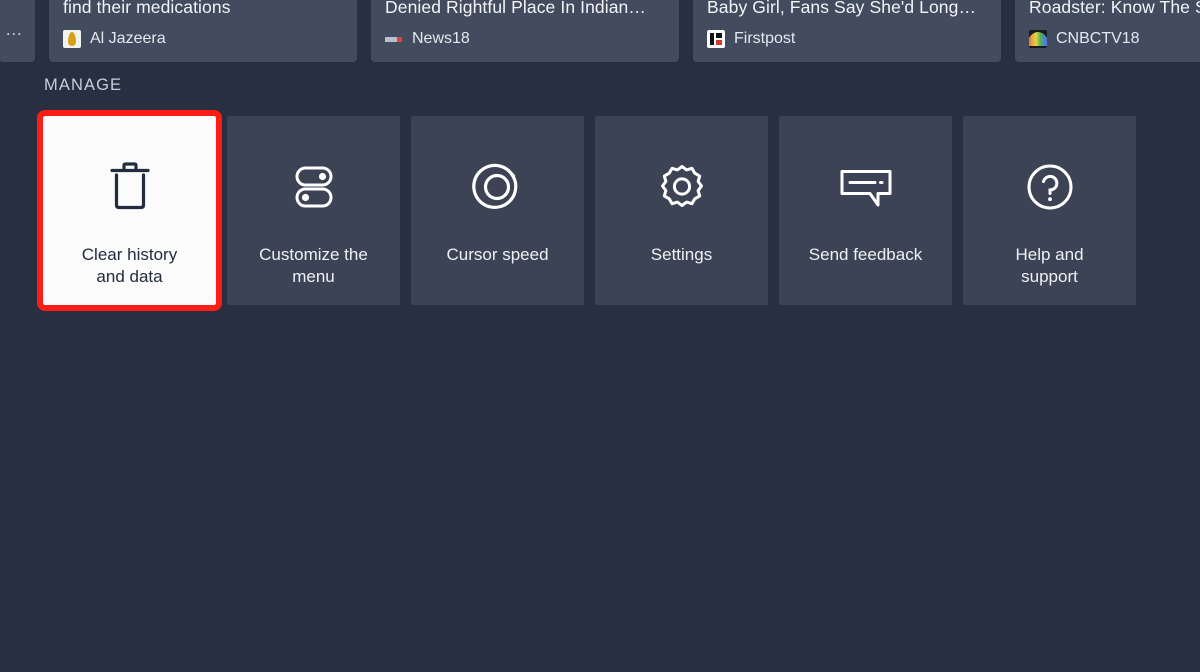 The width and height of the screenshot is (1200, 672). Describe the element at coordinates (681, 254) in the screenshot. I see `tile-label: Settings` at that location.